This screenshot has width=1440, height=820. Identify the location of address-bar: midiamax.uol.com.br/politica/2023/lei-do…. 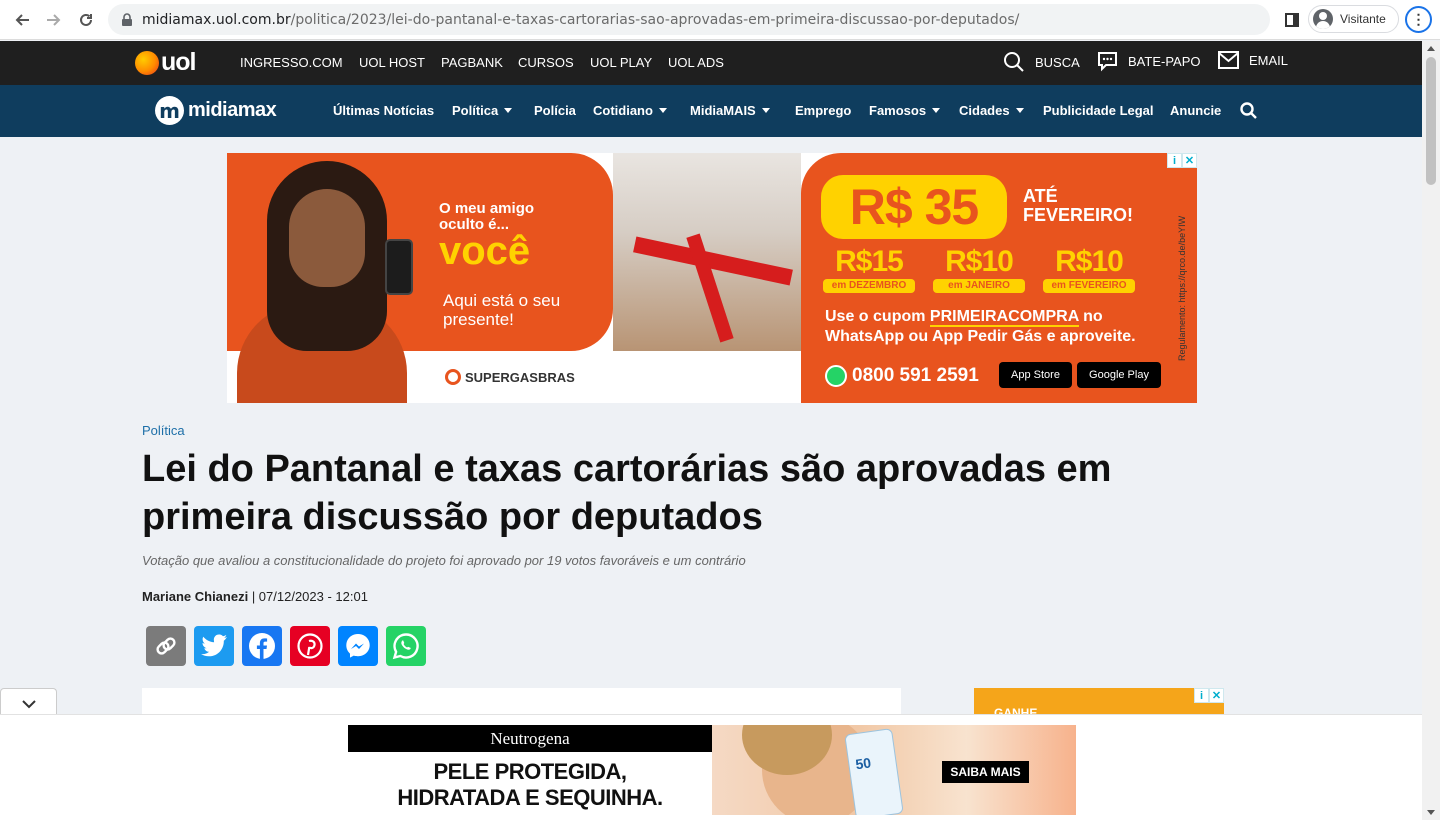
(689, 19).